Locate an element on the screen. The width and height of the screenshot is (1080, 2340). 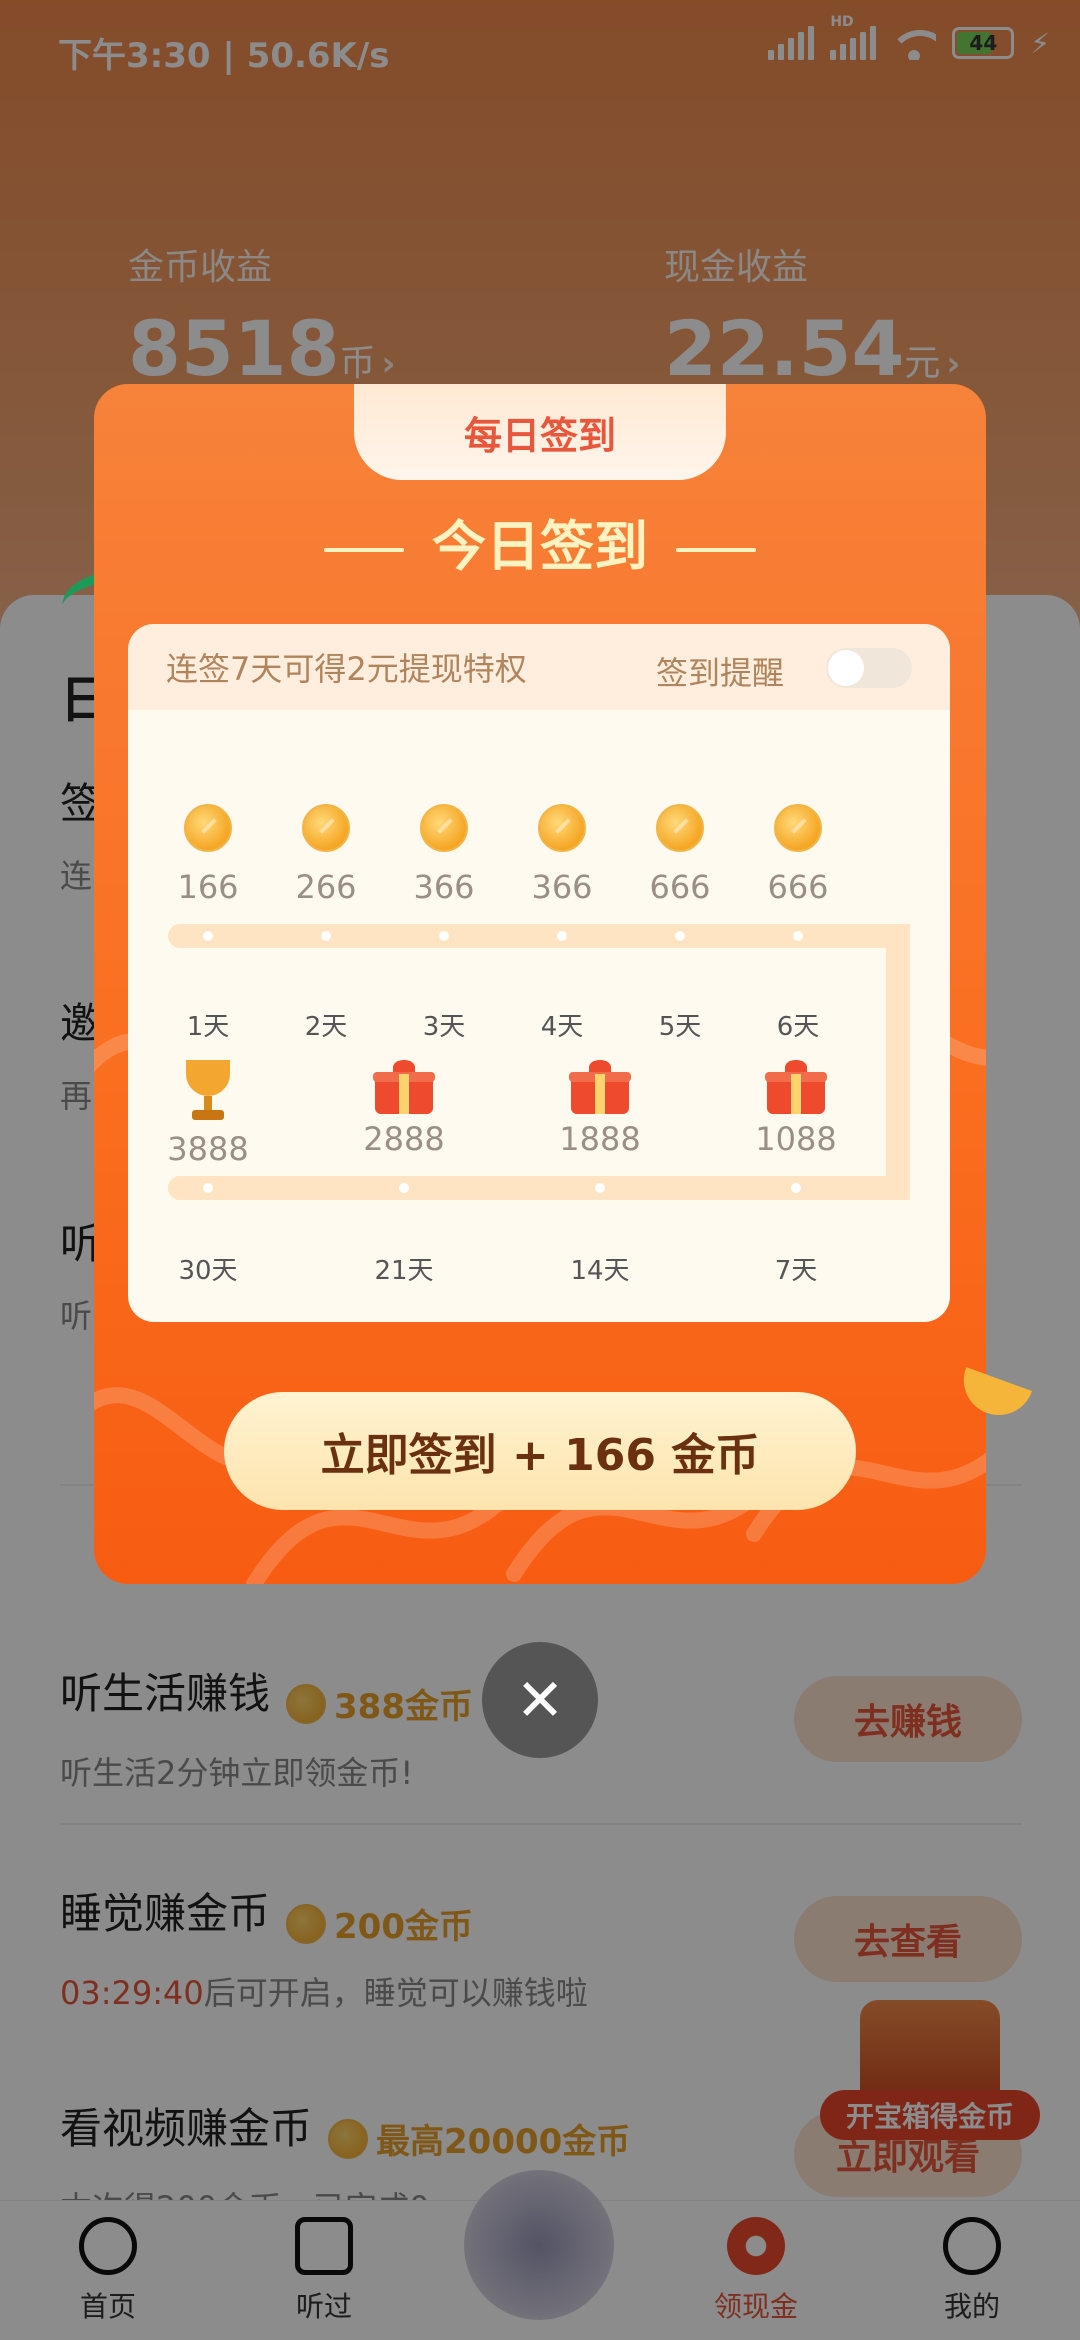
signin-day: 366 3天 is located at coordinates (444, 923).